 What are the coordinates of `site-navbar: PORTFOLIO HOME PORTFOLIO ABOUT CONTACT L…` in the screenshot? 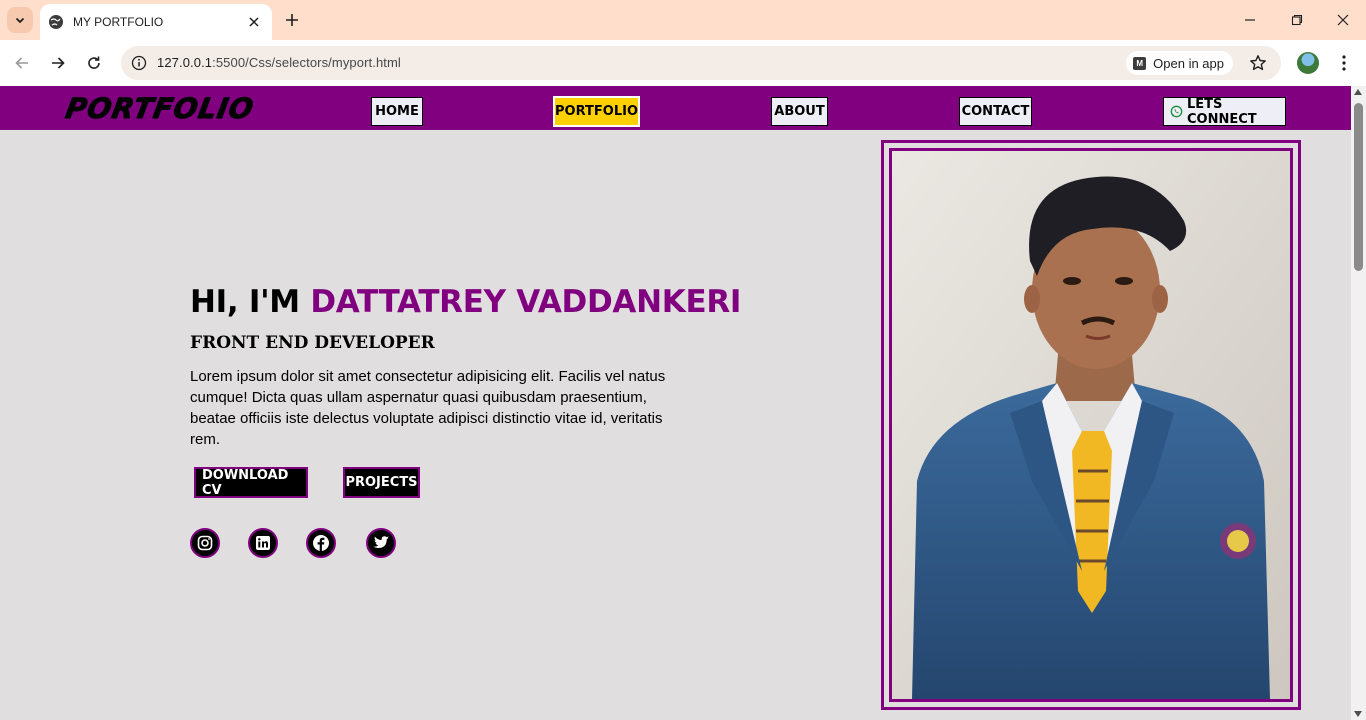 It's located at (675, 108).